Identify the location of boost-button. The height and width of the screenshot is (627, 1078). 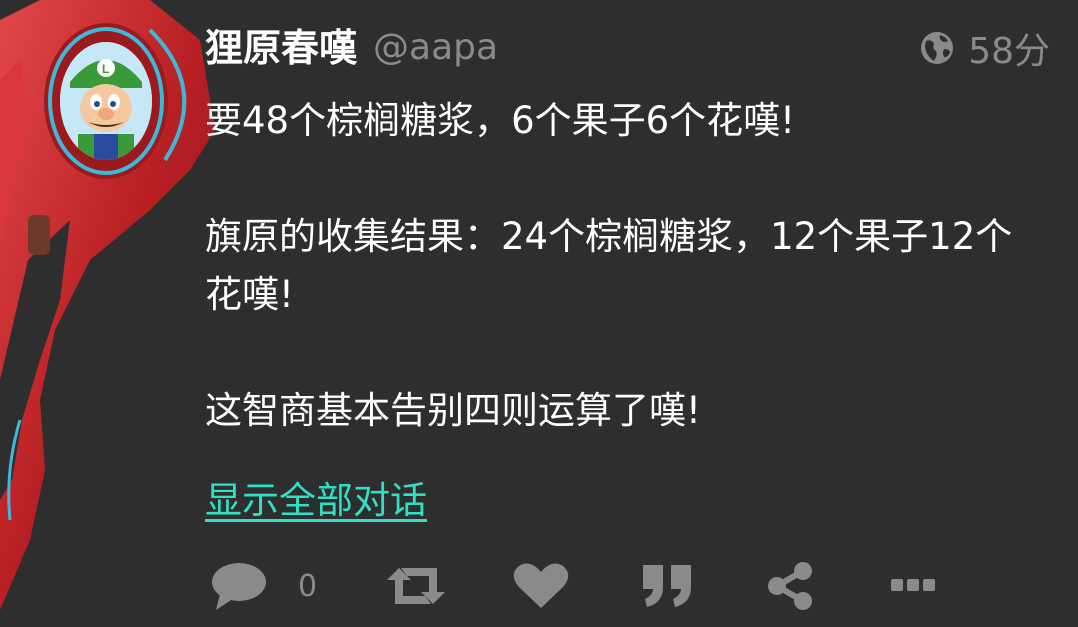
(416, 586).